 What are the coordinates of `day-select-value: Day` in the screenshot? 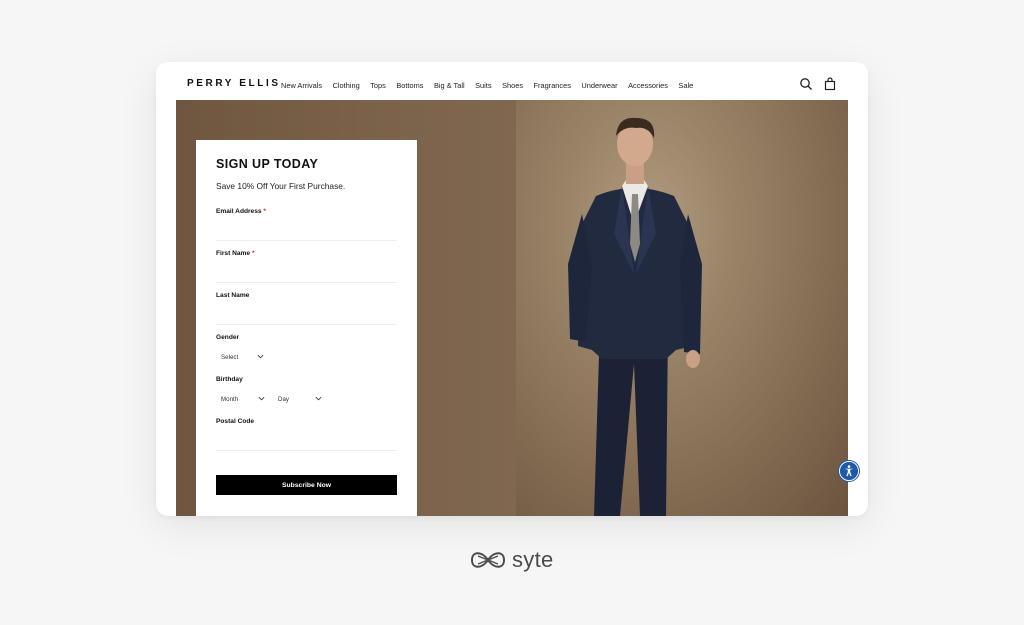 It's located at (284, 399).